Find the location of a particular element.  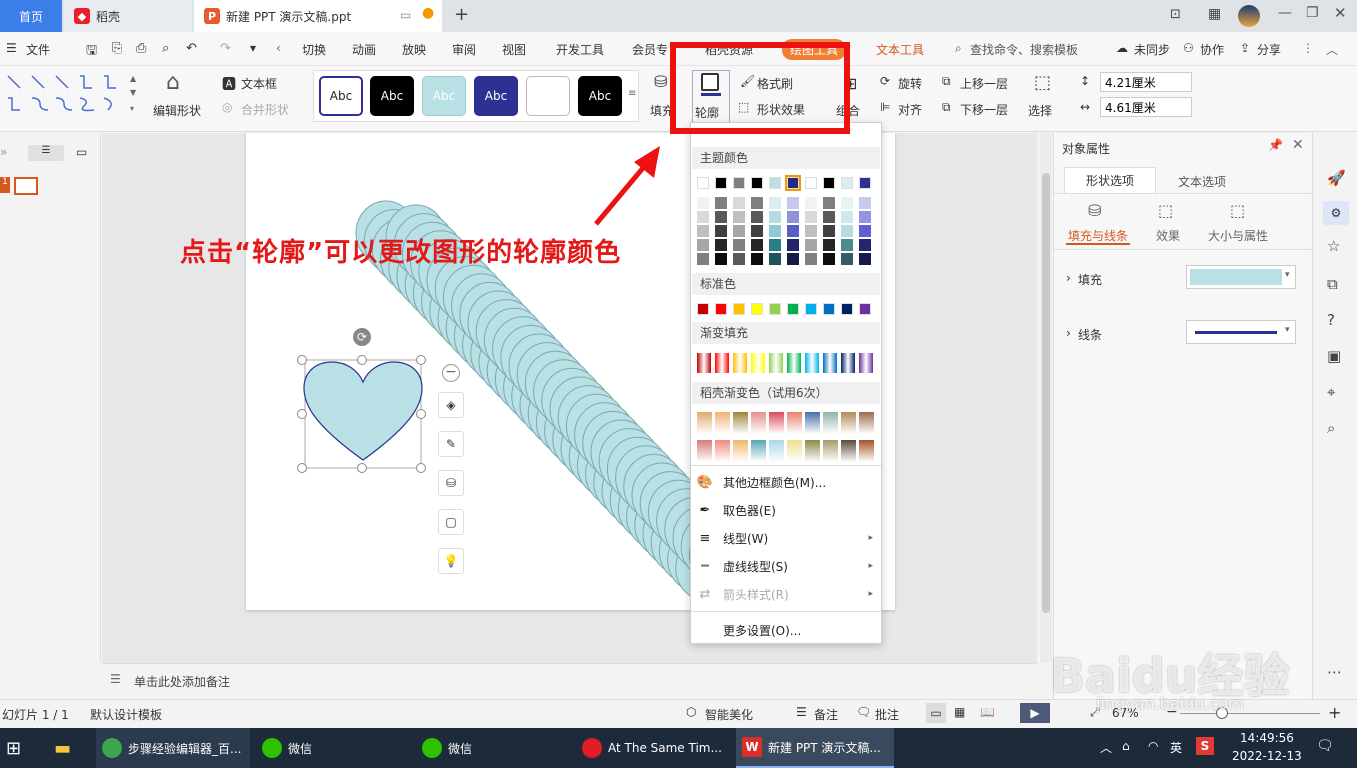

close-panel-icon: ✕ is located at coordinates (1298, 145).